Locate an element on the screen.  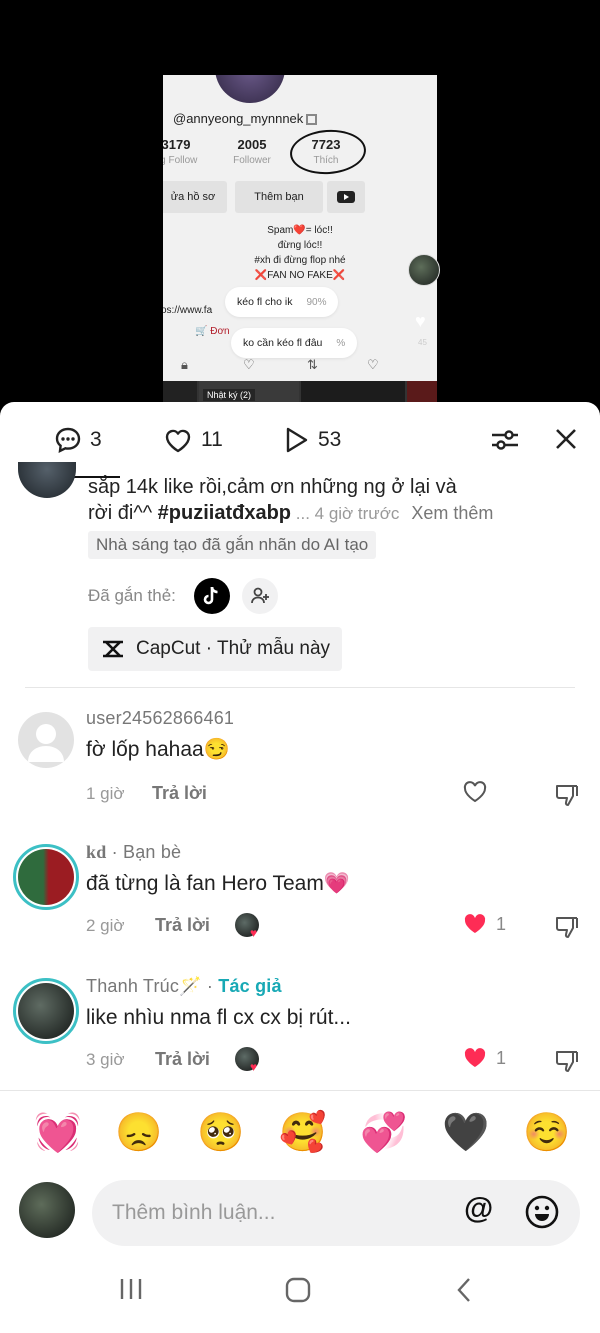
back-button is located at coordinates (464, 1292).